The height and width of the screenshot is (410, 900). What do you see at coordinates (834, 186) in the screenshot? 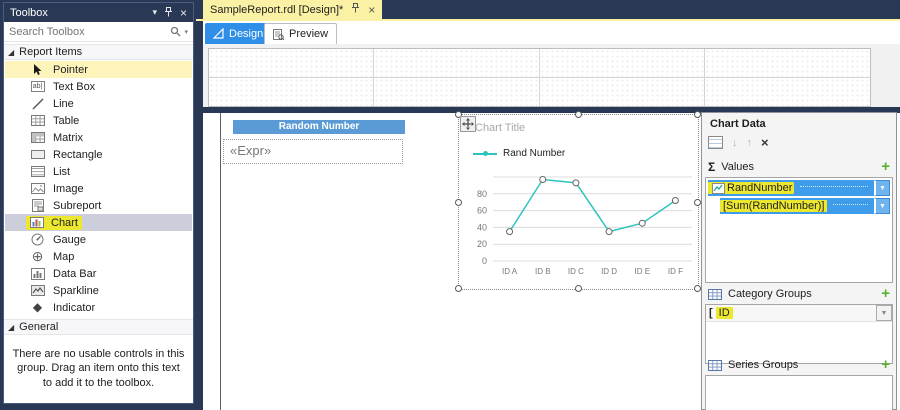
I see `leader-dots` at bounding box center [834, 186].